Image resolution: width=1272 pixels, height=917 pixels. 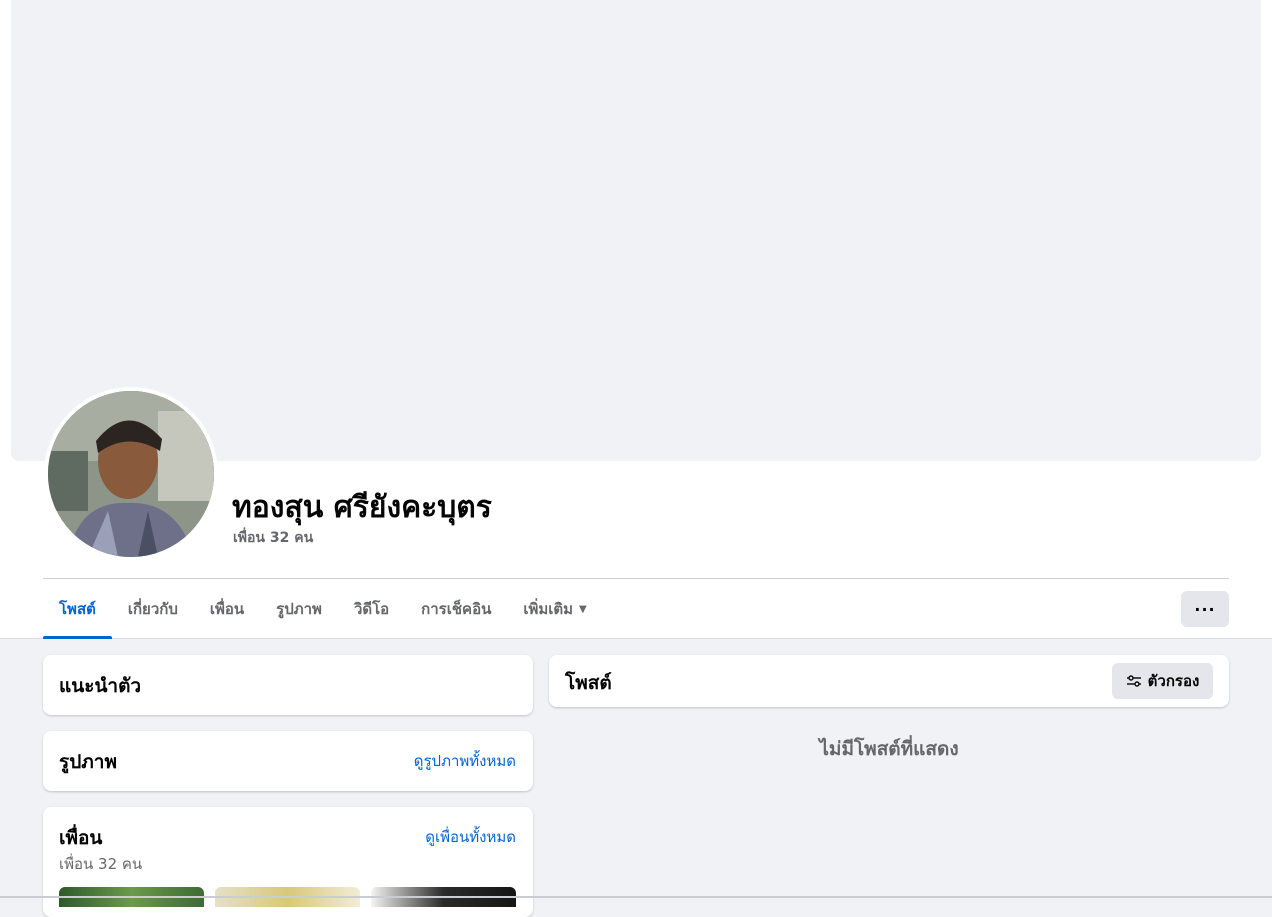 I want to click on tab-about: เกี่ยวกับ, so click(x=153, y=609).